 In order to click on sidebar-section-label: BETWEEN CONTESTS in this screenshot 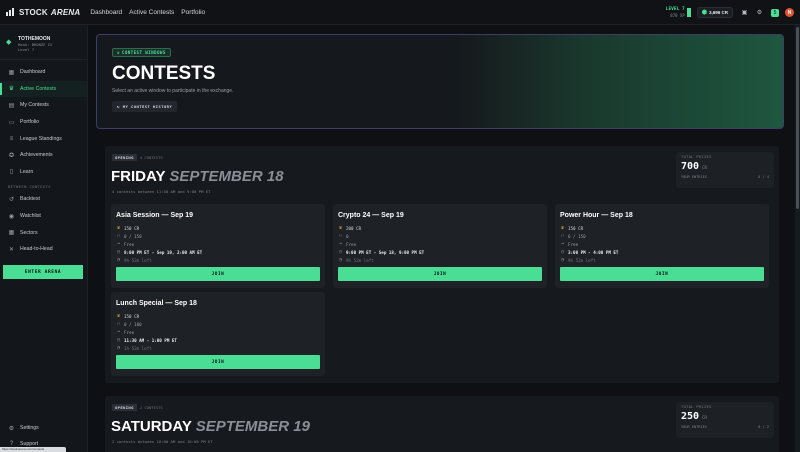, I will do `click(29, 187)`.